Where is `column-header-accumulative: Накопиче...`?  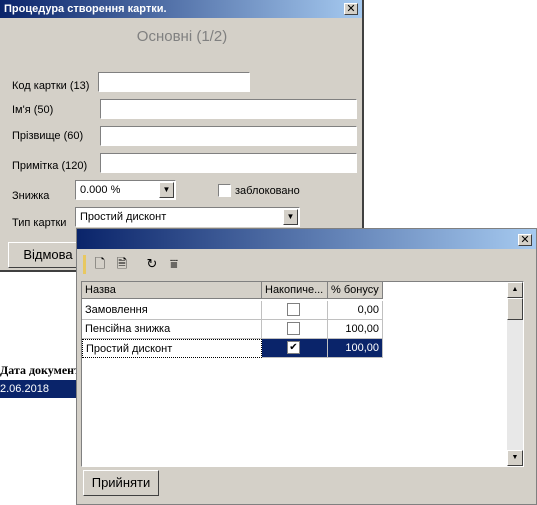
column-header-accumulative: Накопиче... is located at coordinates (295, 290).